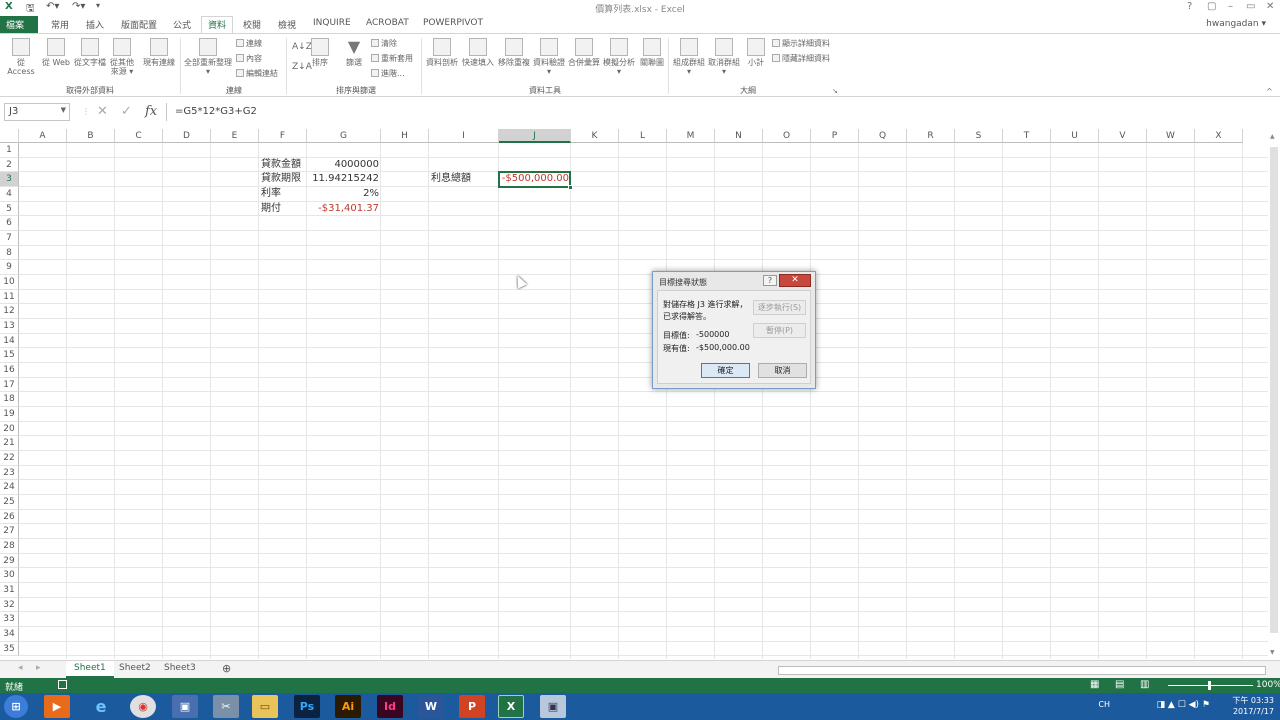 This screenshot has height=720, width=1280. What do you see at coordinates (9, 649) in the screenshot?
I see `row-header-35: 35` at bounding box center [9, 649].